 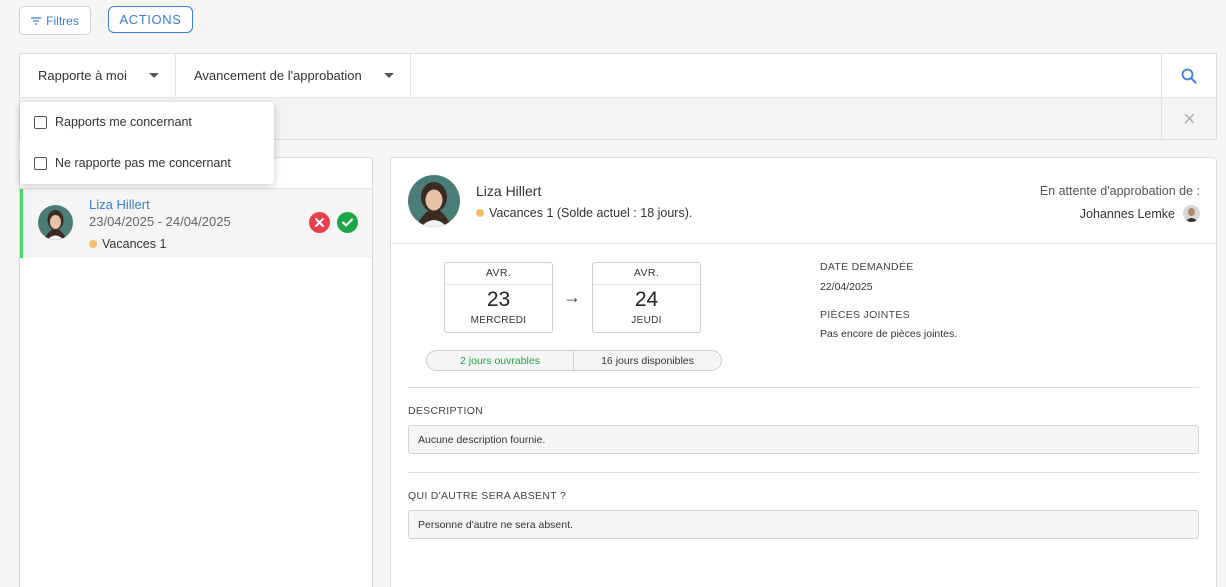 I want to click on available-days: 16 jours disponibles, so click(x=647, y=360).